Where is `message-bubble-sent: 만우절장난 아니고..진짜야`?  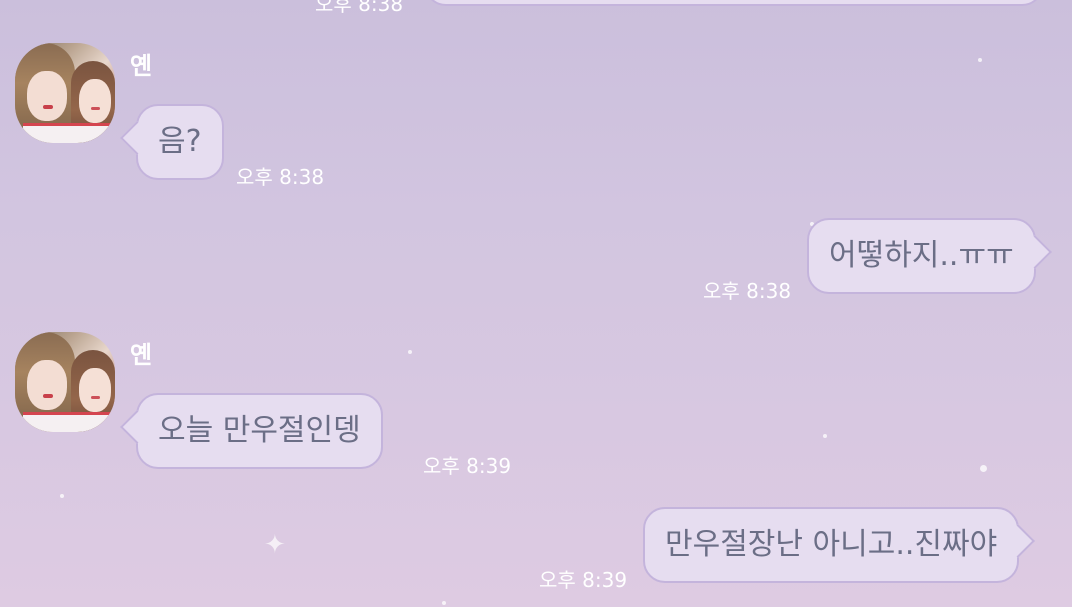 message-bubble-sent: 만우절장난 아니고..진짜야 is located at coordinates (831, 545).